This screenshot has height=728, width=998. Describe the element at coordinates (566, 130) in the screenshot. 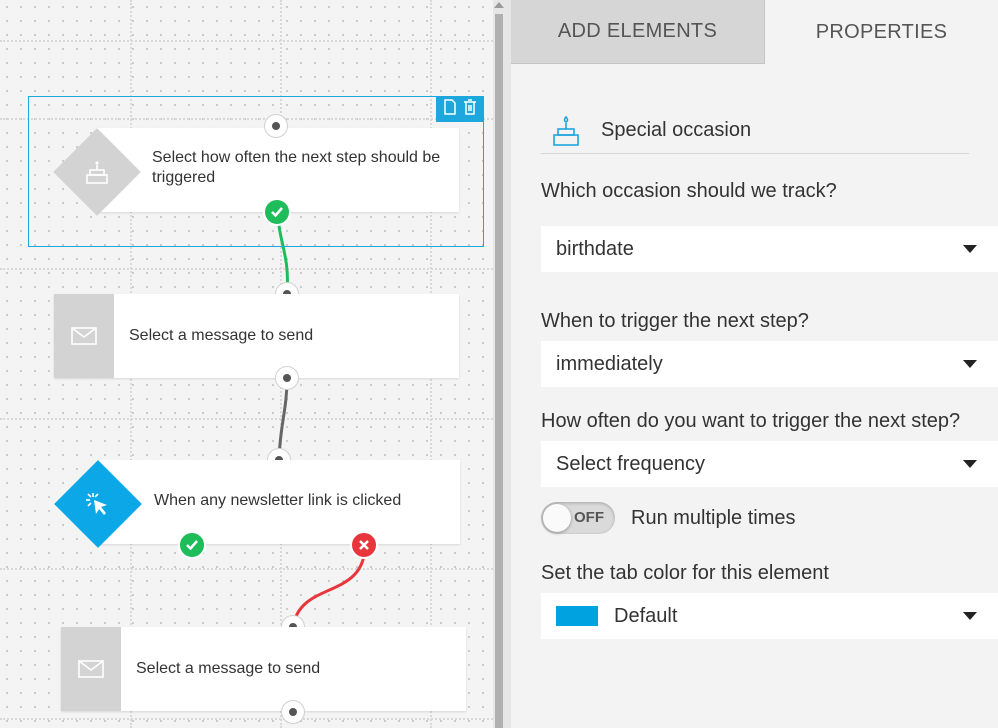

I see `cake-icon` at that location.